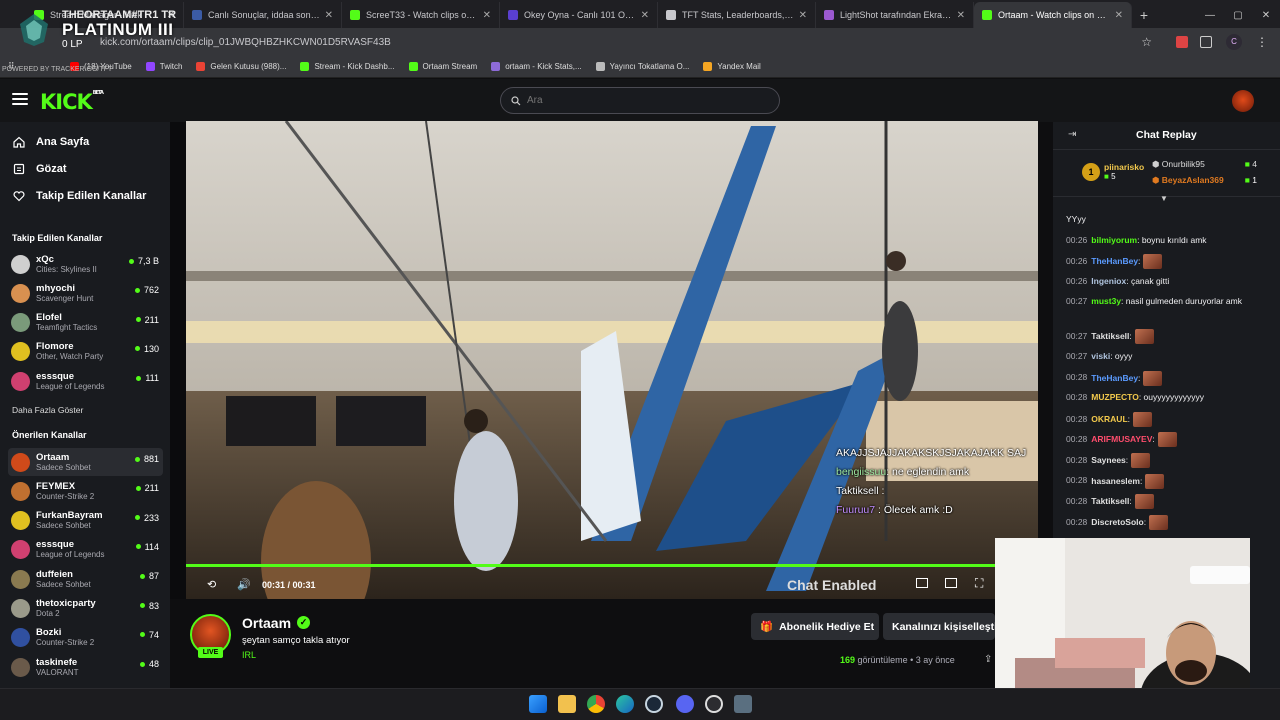 Image resolution: width=1280 pixels, height=720 pixels. Describe the element at coordinates (263, 15) in the screenshot. I see `browser-tab: Canlı Sonuçlar, iddaa sonuçları ✕` at that location.